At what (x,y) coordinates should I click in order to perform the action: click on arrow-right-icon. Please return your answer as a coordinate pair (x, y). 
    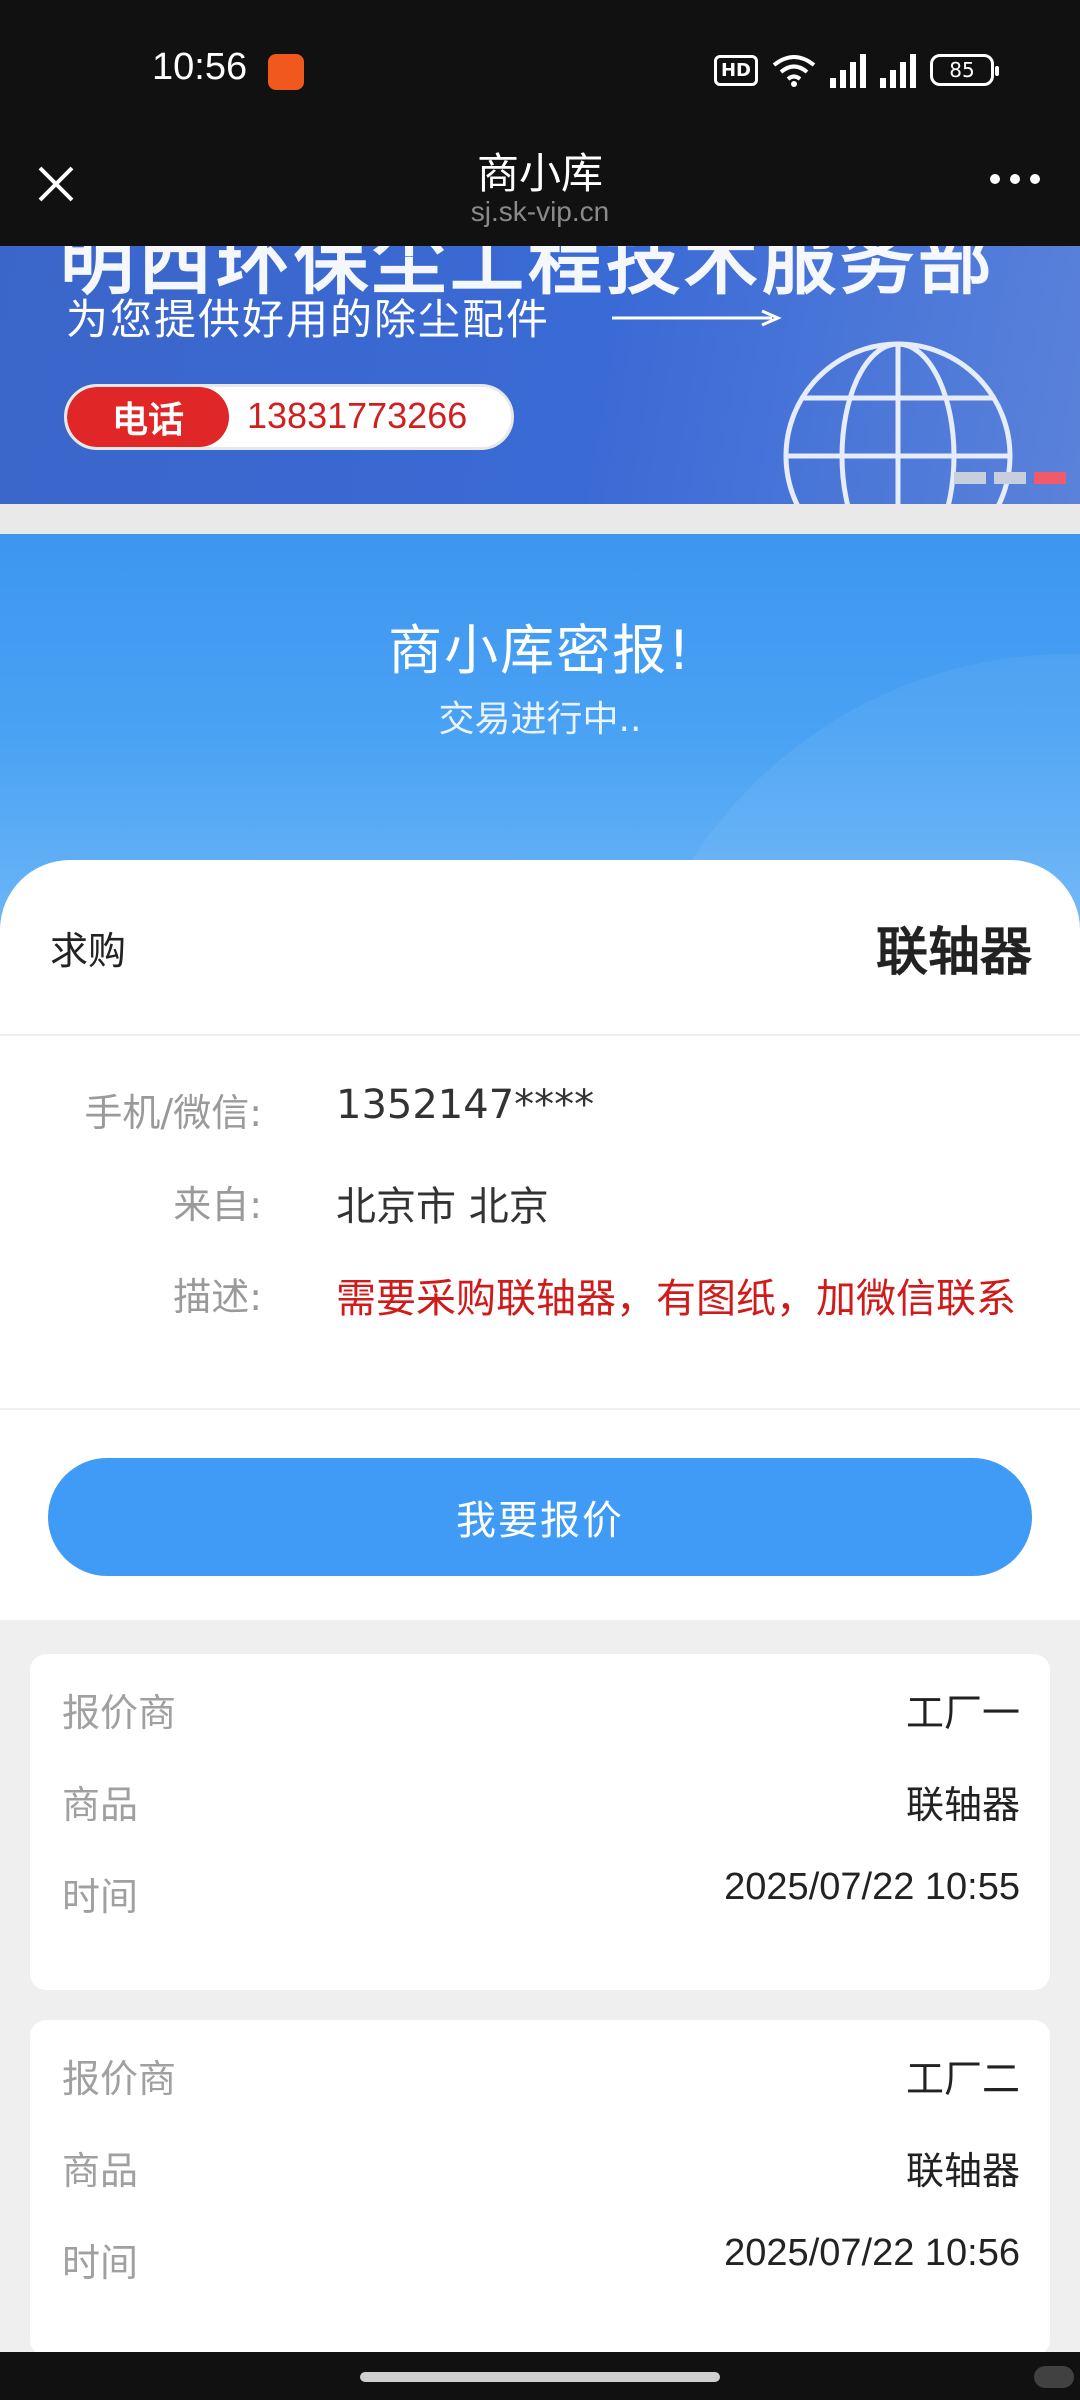
    Looking at the image, I should click on (697, 318).